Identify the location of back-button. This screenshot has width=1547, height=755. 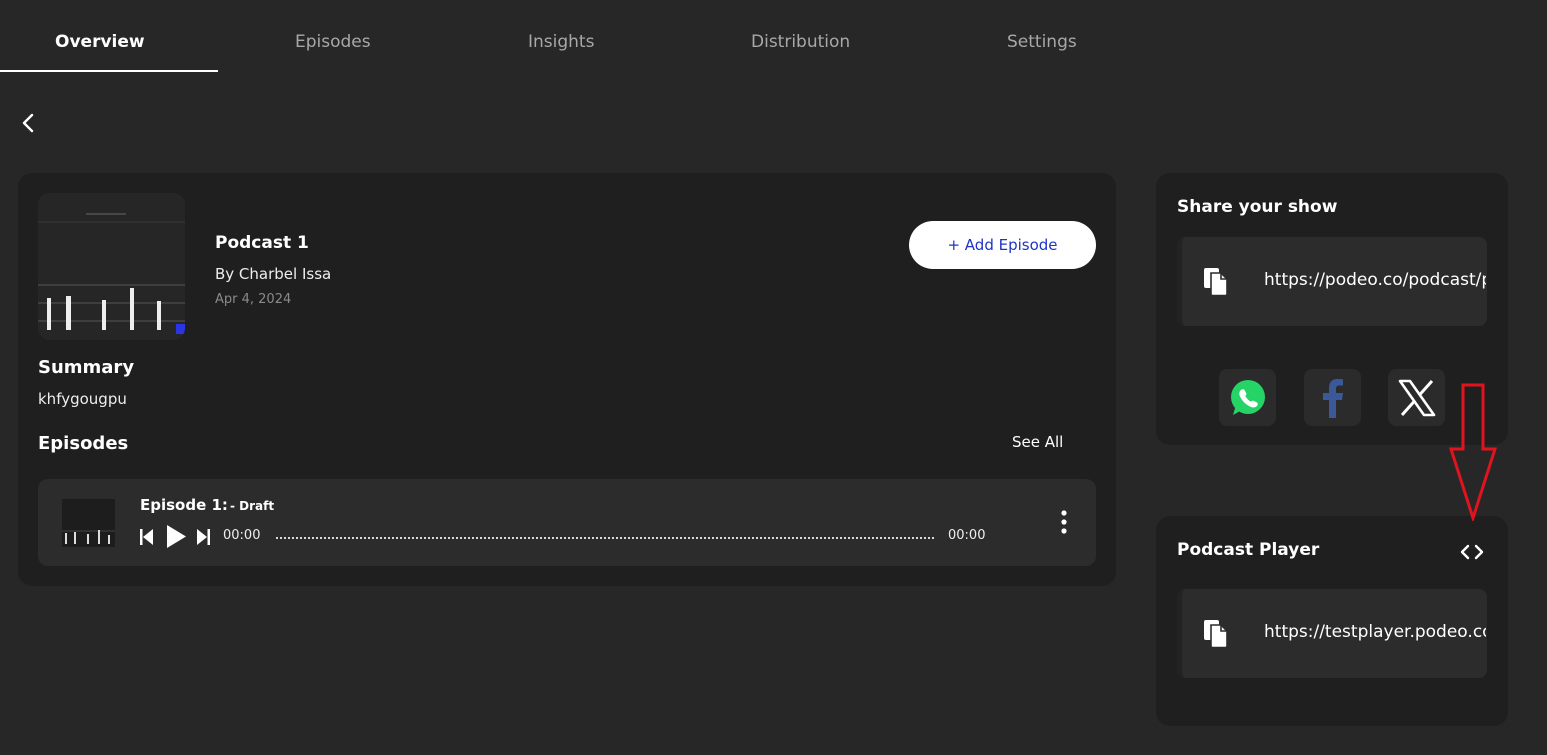
(29, 123).